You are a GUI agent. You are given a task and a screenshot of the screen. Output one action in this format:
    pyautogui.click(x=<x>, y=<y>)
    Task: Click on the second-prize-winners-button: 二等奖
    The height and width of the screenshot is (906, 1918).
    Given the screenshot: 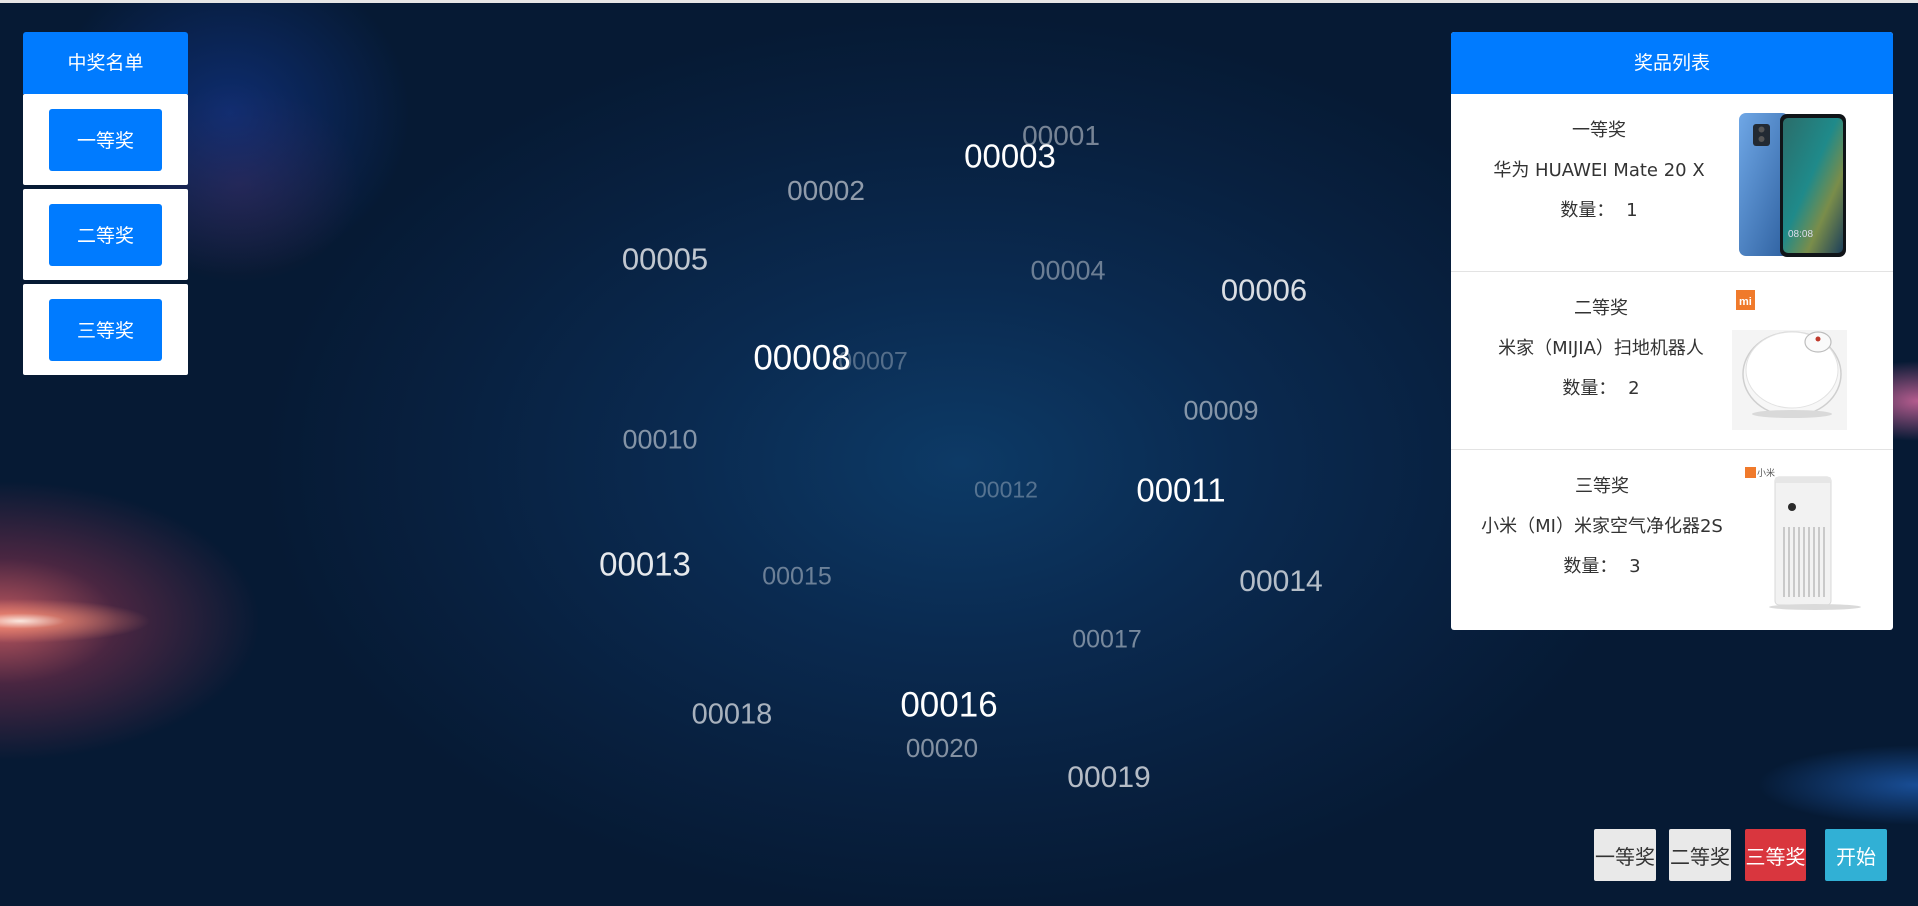 What is the action you would take?
    pyautogui.click(x=105, y=234)
    